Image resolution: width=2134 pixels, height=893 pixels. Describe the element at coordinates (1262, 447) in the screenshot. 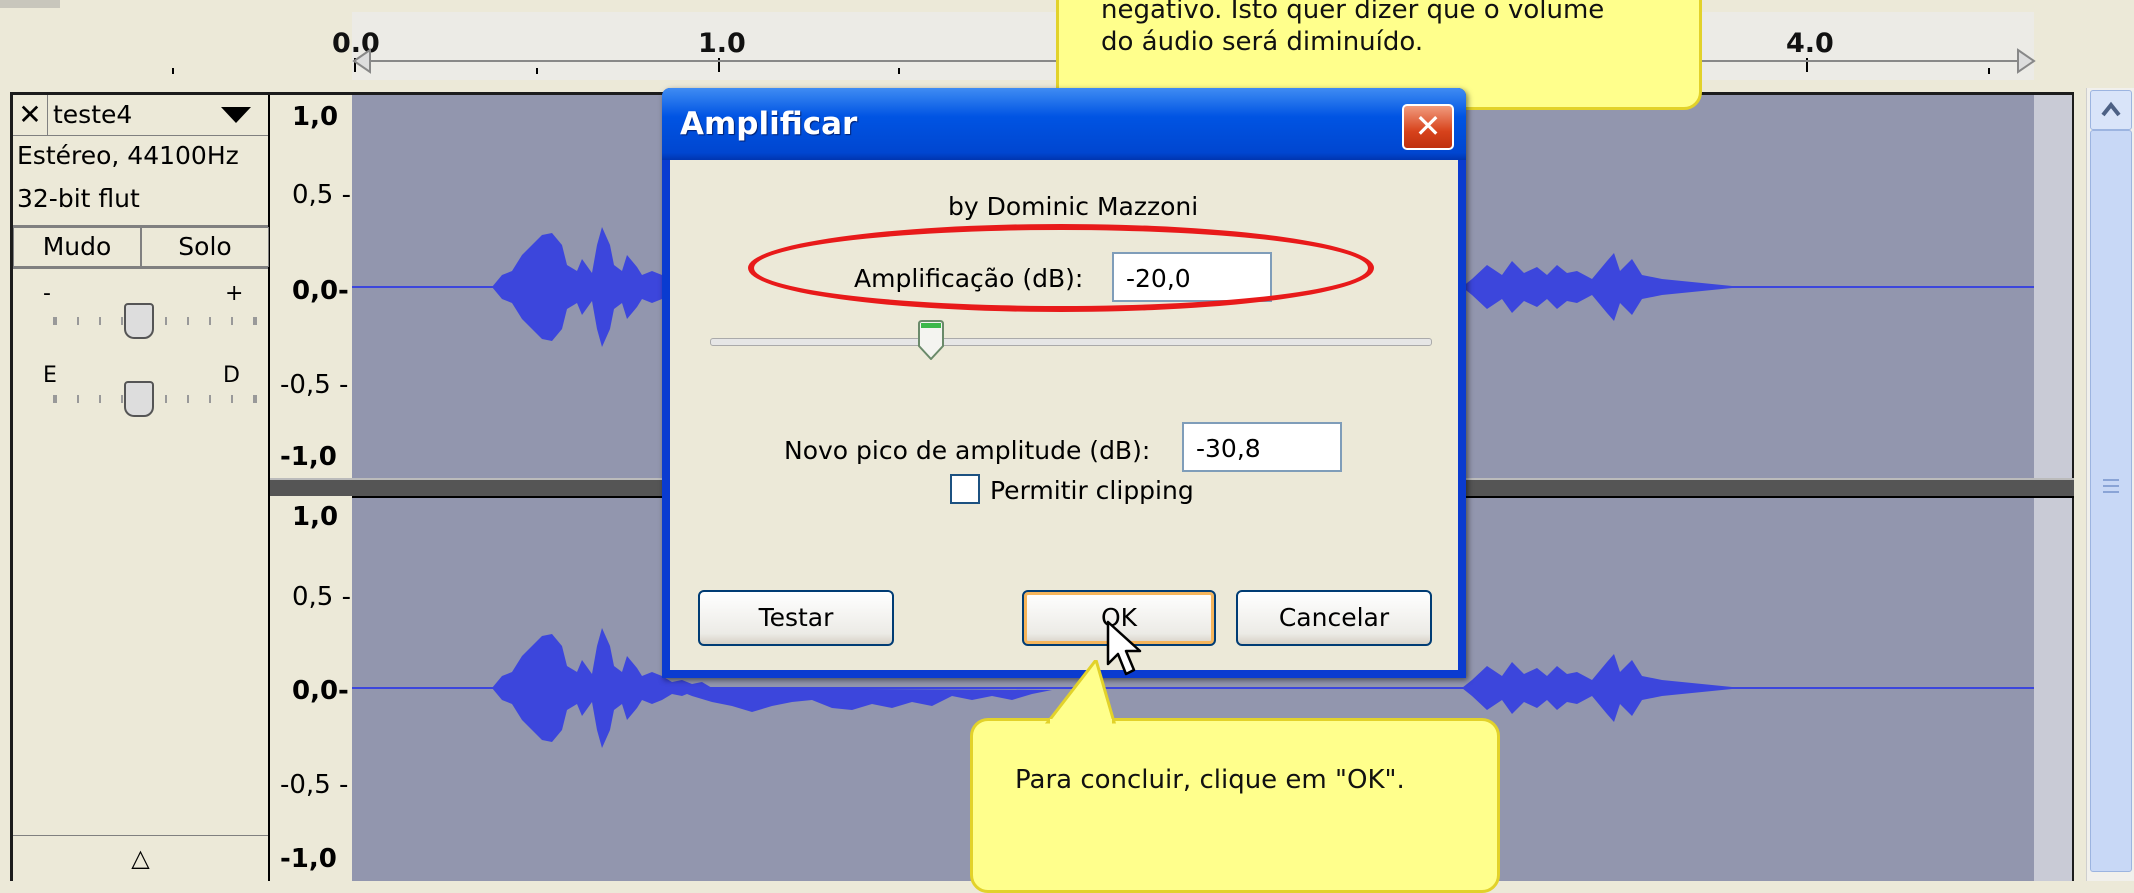

I see `new-peak-input: -30,8` at that location.